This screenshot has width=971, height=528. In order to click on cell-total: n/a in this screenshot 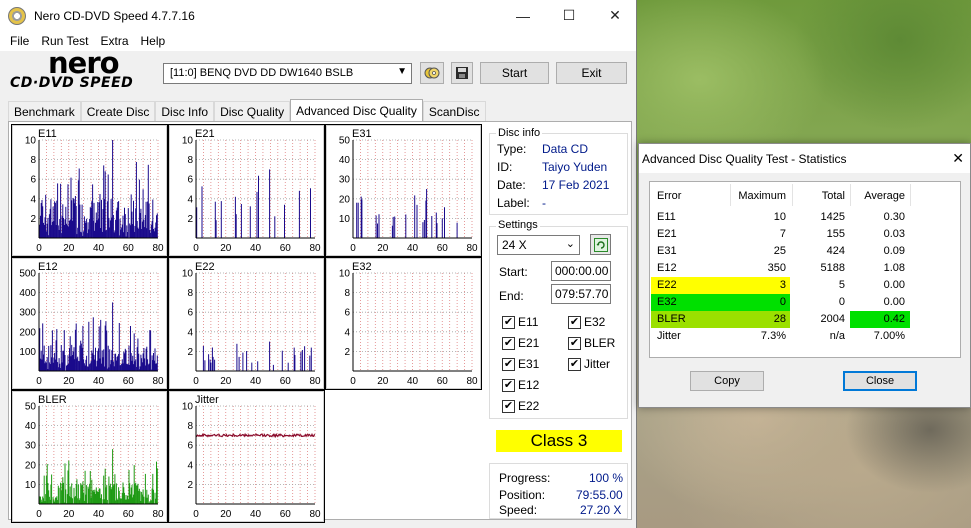, I will do `click(837, 336)`.